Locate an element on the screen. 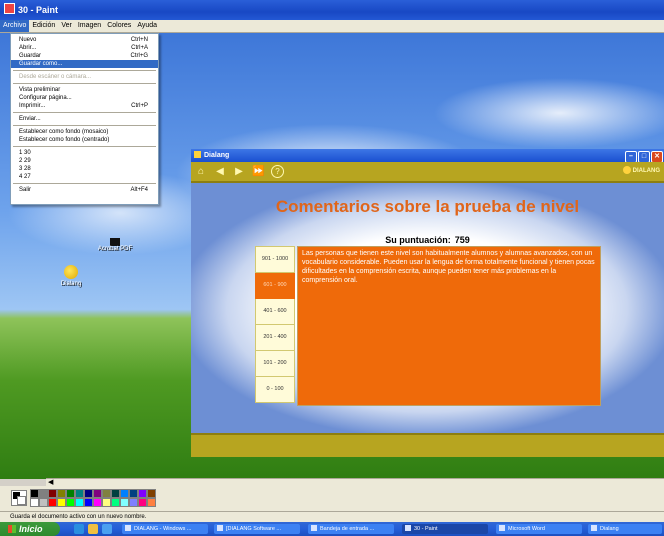 Image resolution: width=664 pixels, height=536 pixels. menu-edicion: Edición is located at coordinates (43, 26).